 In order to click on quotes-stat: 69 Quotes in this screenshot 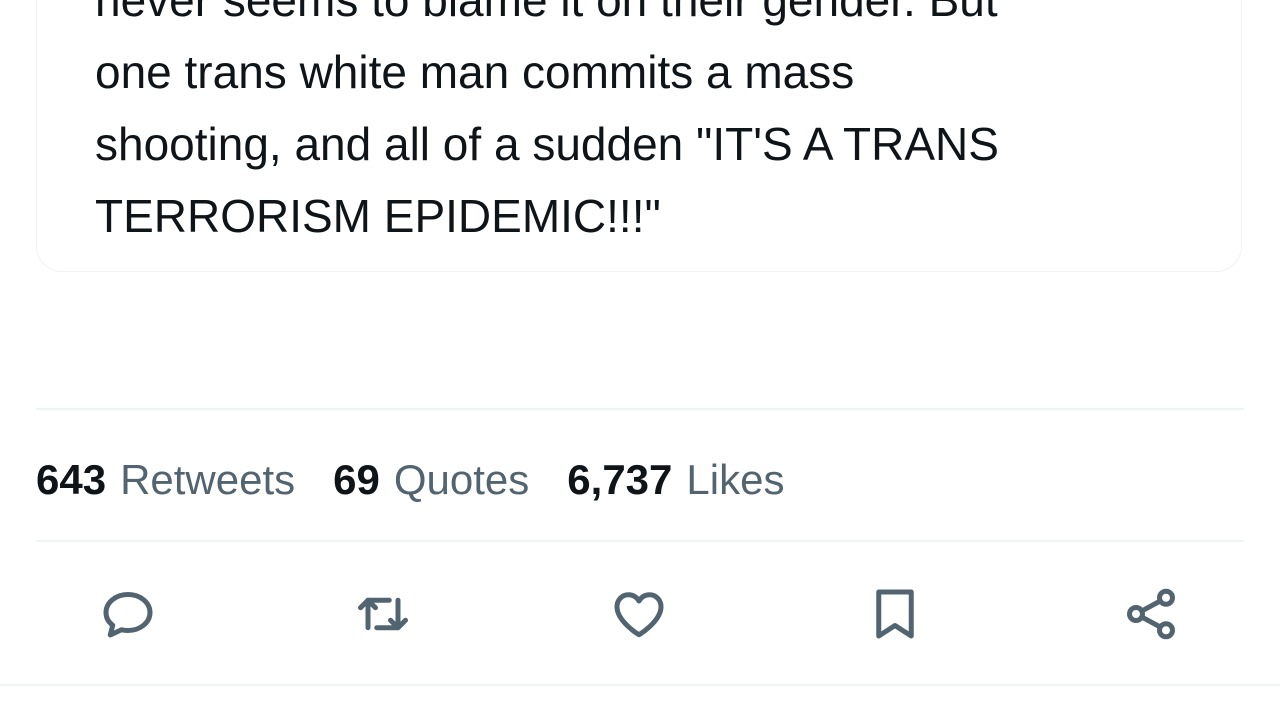, I will do `click(431, 480)`.